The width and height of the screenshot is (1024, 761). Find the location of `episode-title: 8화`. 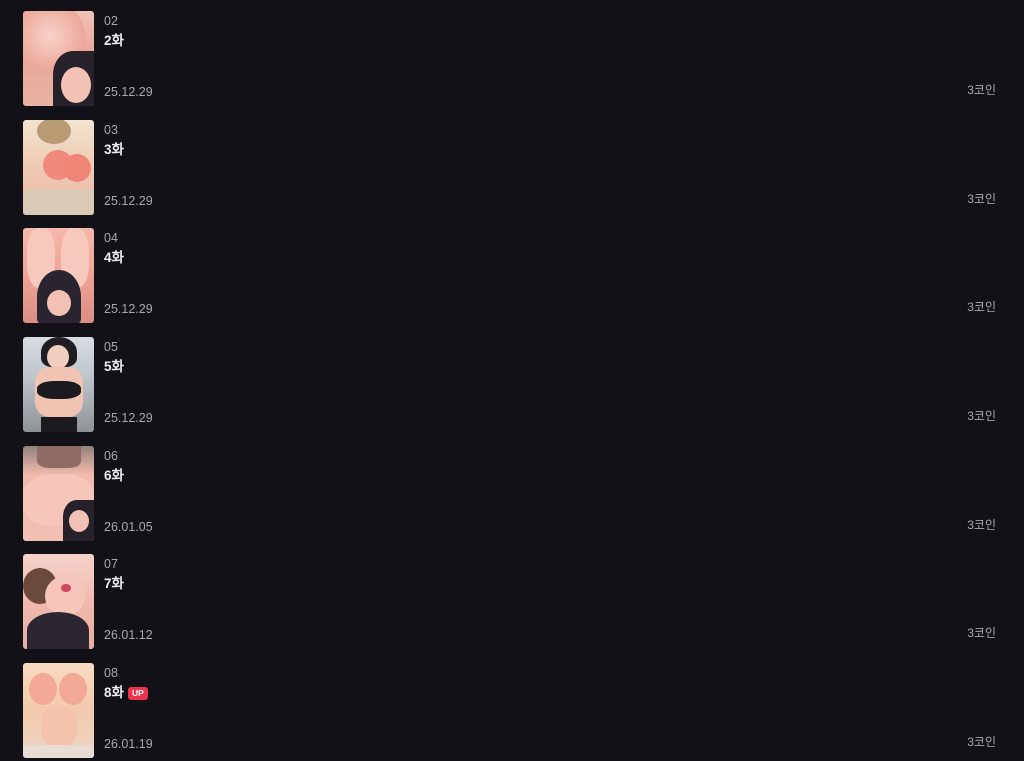

episode-title: 8화 is located at coordinates (114, 692).